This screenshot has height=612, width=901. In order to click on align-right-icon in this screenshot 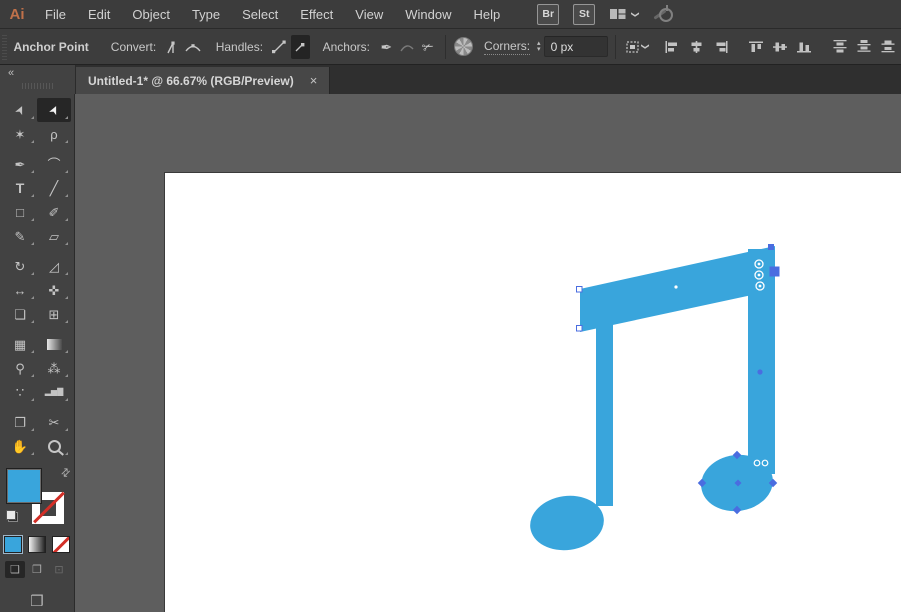, I will do `click(722, 46)`.